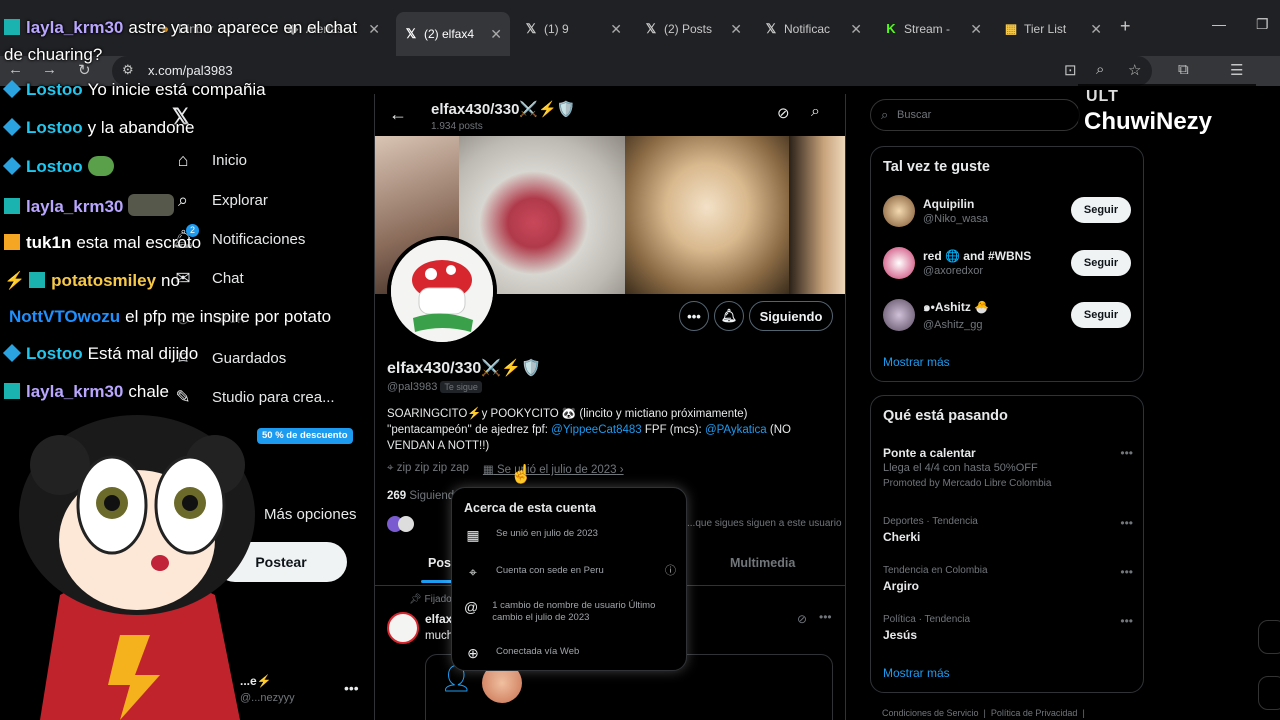 This screenshot has height=720, width=1280. Describe the element at coordinates (1167, 113) in the screenshot. I see `streamer-logo: ULT ChuwiNezy` at that location.